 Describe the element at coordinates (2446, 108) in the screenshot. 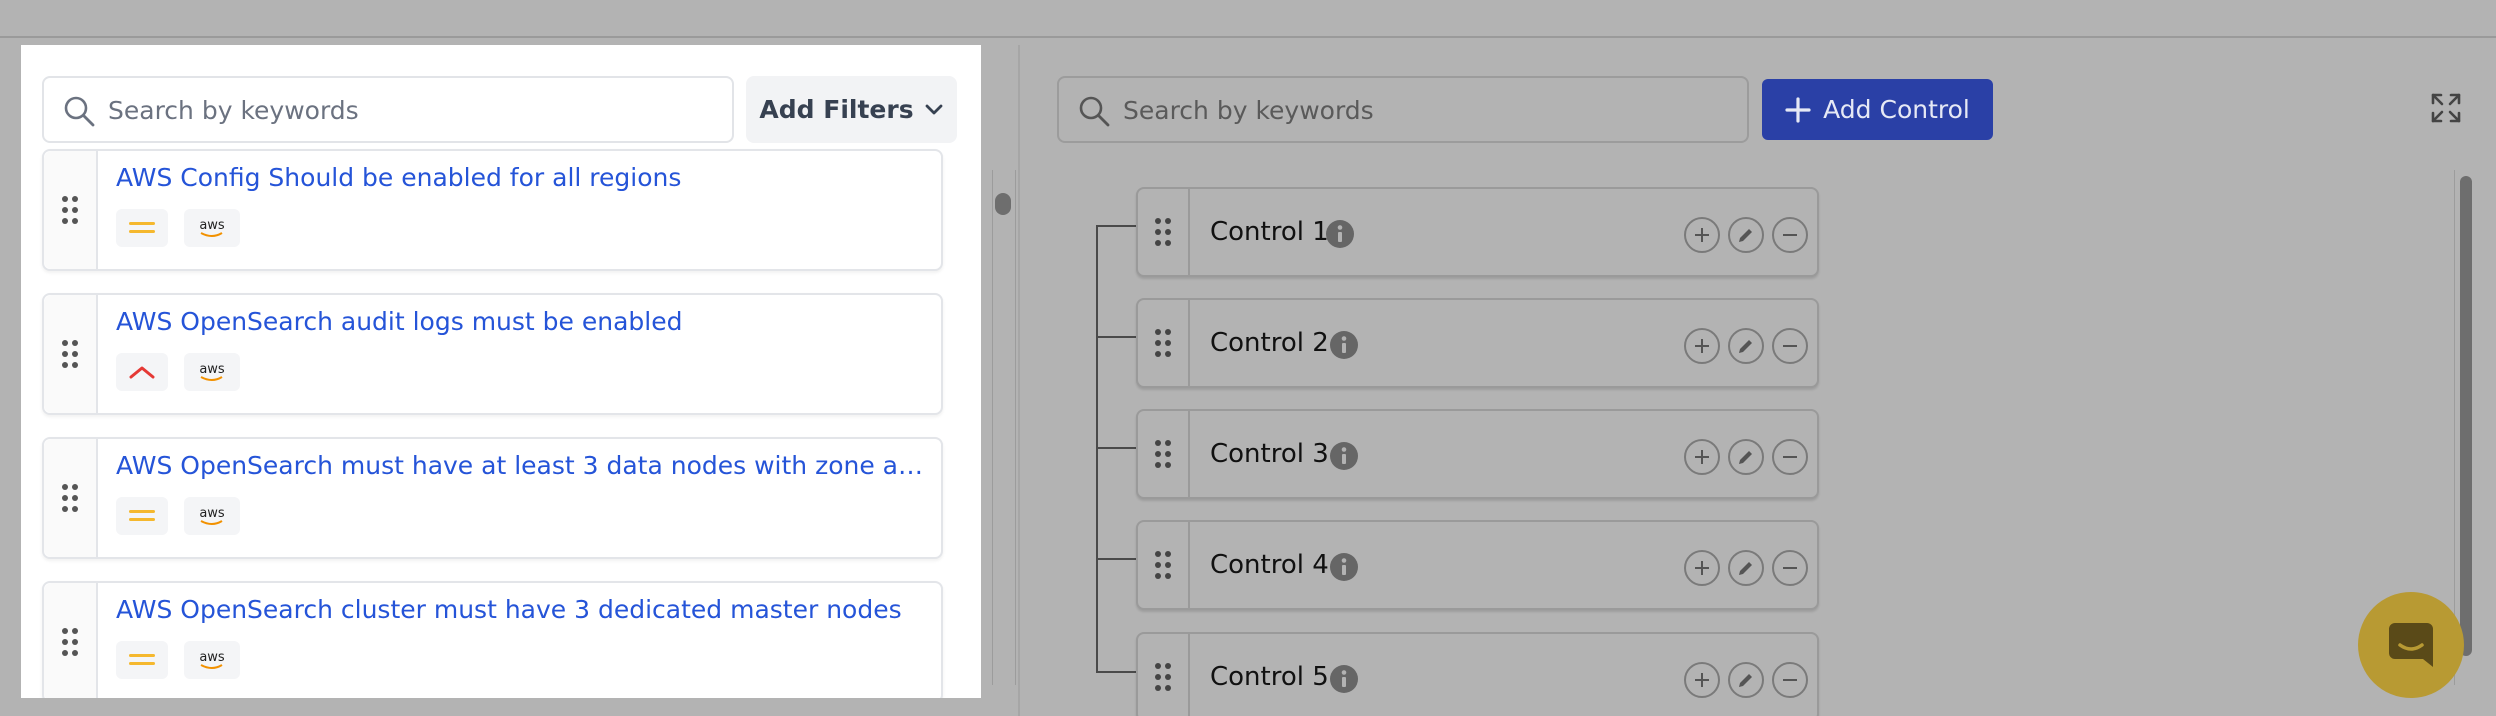

I see `expand-icon` at that location.